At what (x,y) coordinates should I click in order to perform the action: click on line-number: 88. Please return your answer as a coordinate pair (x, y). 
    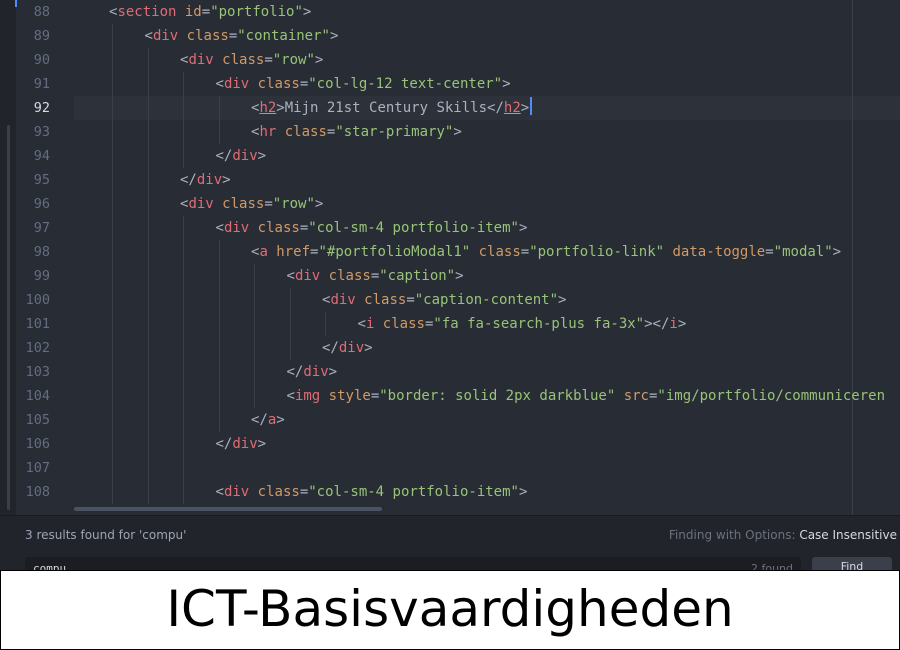
    Looking at the image, I should click on (41, 12).